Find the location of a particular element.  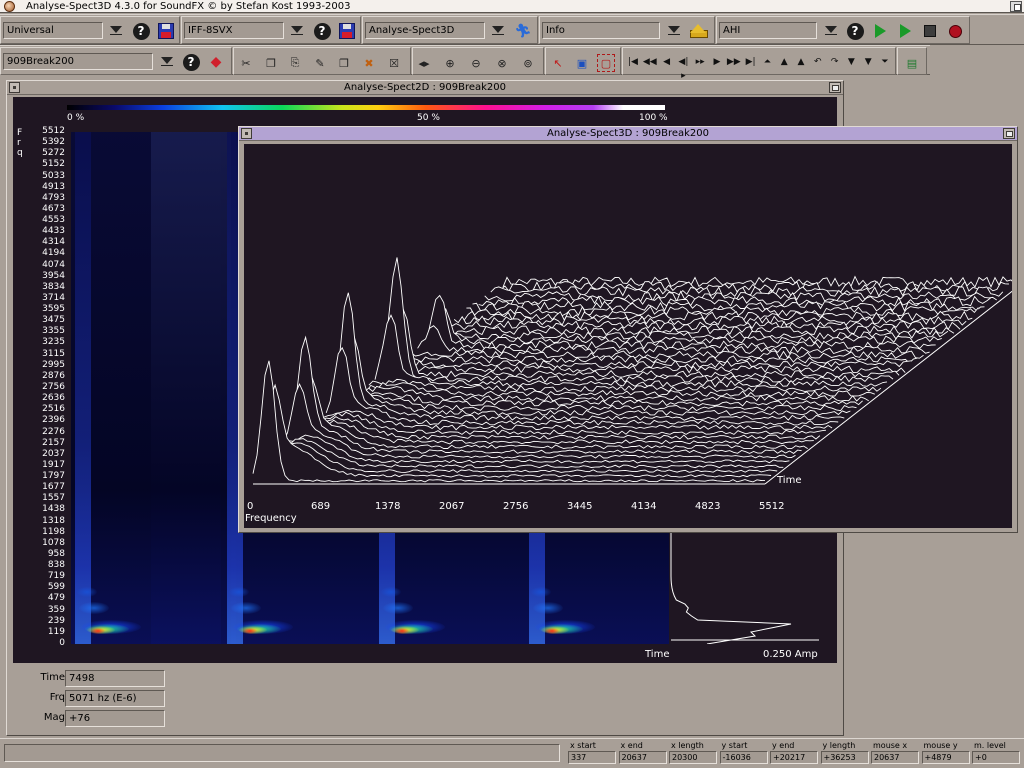

buffer-group: 909Break200 ? ◆ is located at coordinates (116, 61).